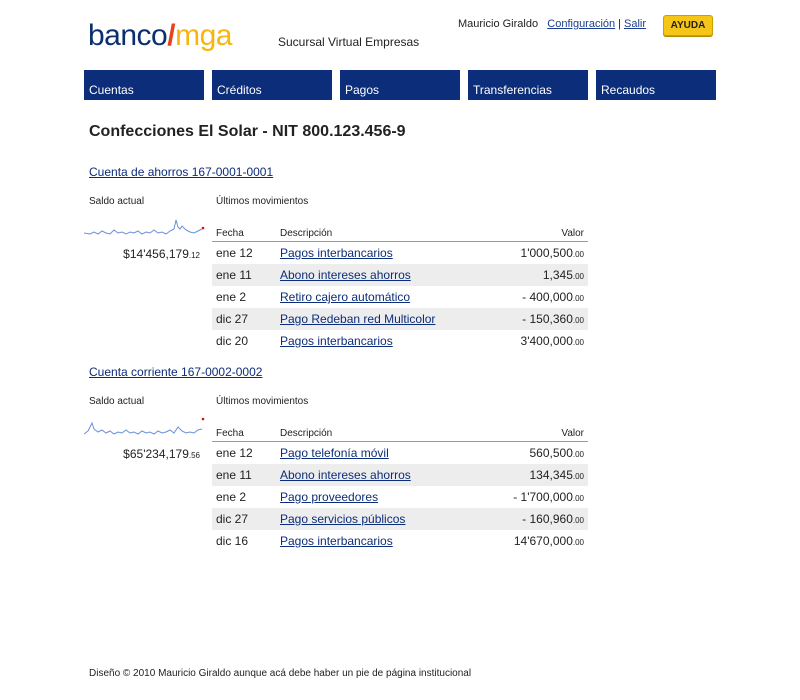 The width and height of the screenshot is (800, 700). I want to click on nav-item-pagos: Pagos, so click(400, 85).